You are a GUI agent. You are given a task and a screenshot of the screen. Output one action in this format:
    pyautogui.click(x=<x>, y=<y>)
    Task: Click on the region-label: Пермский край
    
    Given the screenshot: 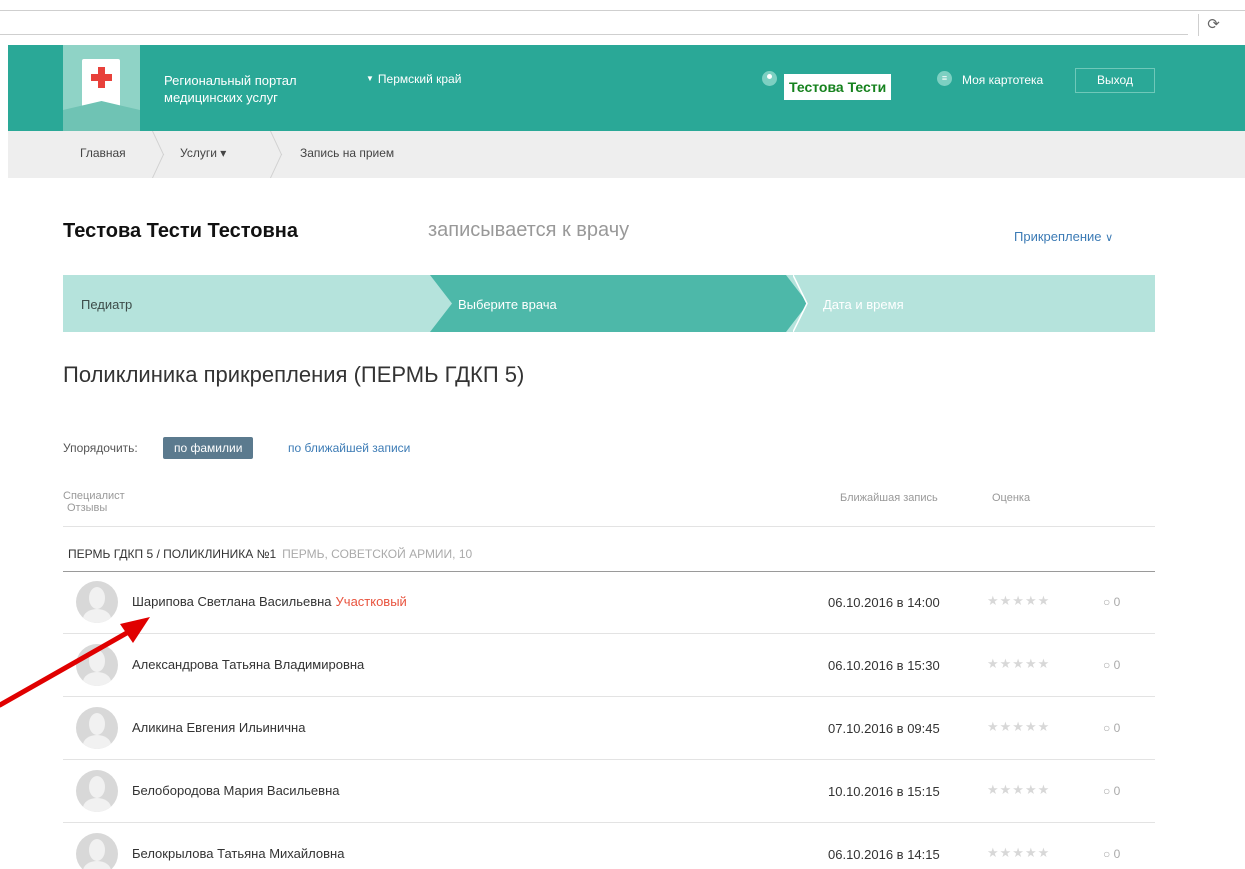 What is the action you would take?
    pyautogui.click(x=419, y=79)
    